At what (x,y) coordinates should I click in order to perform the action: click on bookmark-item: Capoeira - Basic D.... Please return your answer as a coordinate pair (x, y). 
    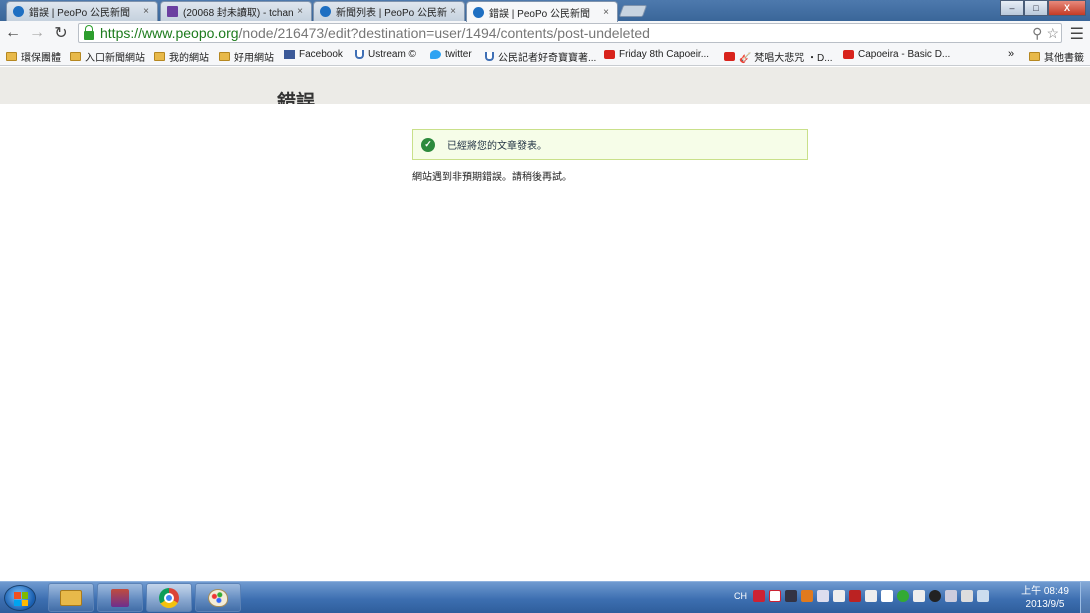
    Looking at the image, I should click on (896, 54).